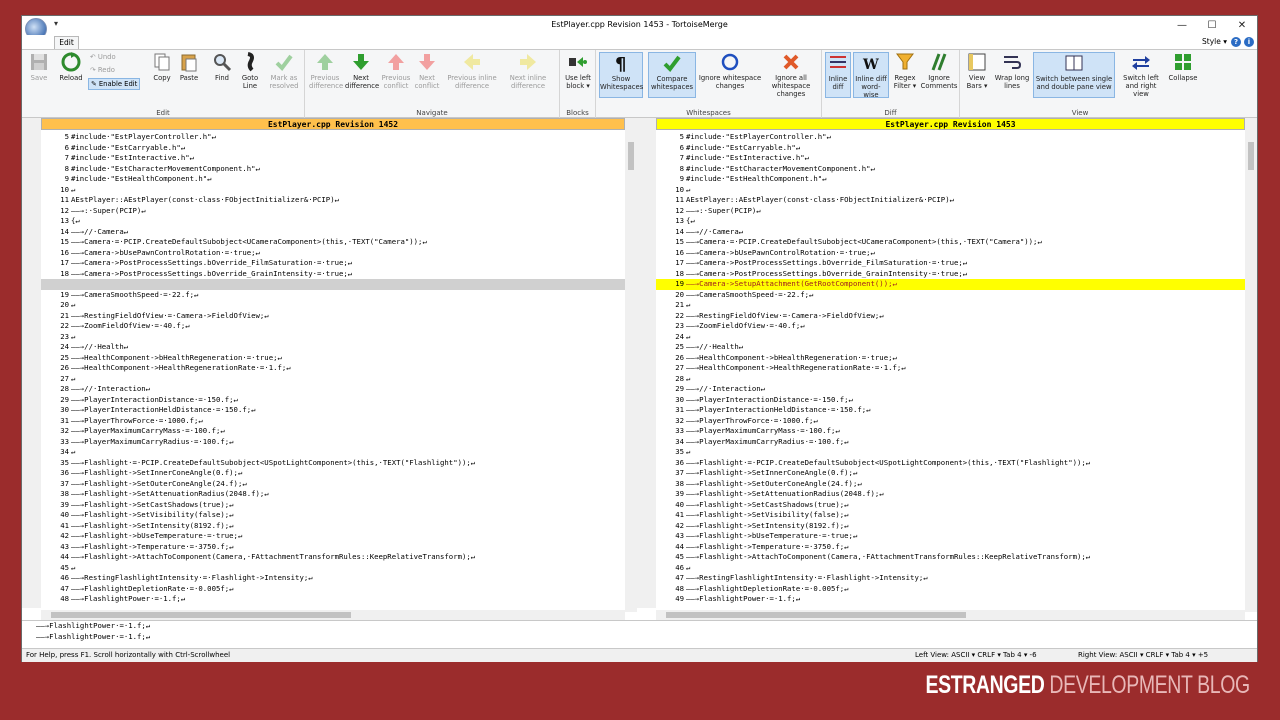  What do you see at coordinates (396, 75) in the screenshot?
I see `previous-conflict-button: Previous conflict` at bounding box center [396, 75].